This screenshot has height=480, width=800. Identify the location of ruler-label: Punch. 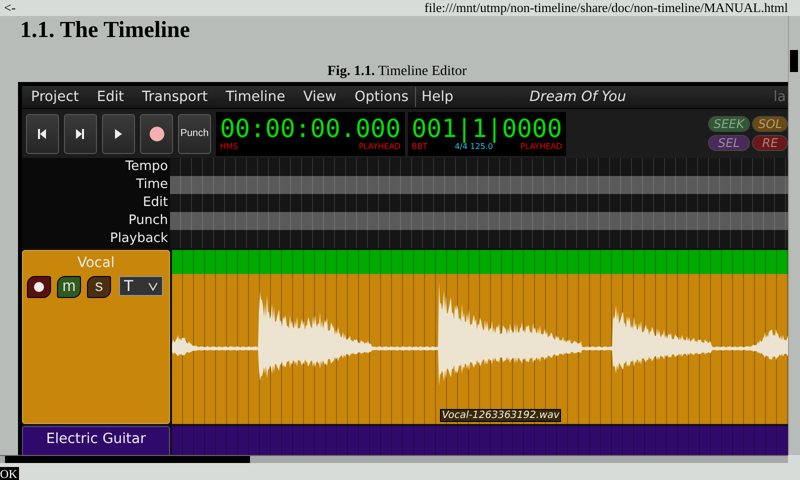
(96, 221).